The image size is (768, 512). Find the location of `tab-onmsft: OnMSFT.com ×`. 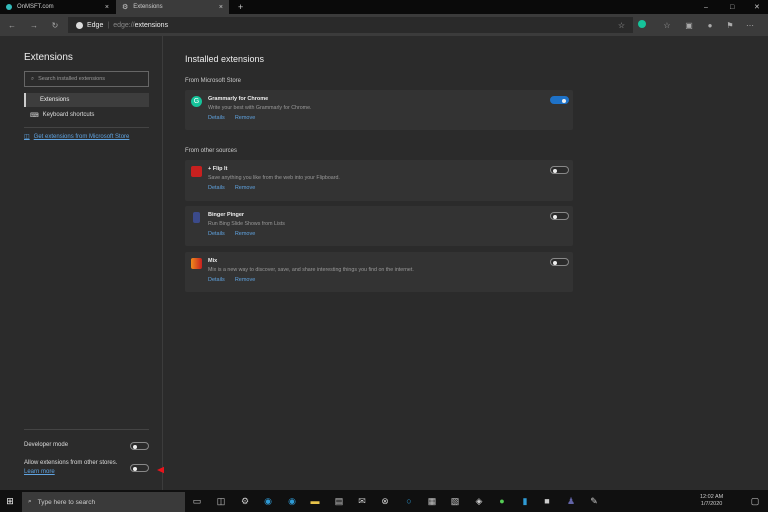

tab-onmsft: OnMSFT.com × is located at coordinates (57, 7).